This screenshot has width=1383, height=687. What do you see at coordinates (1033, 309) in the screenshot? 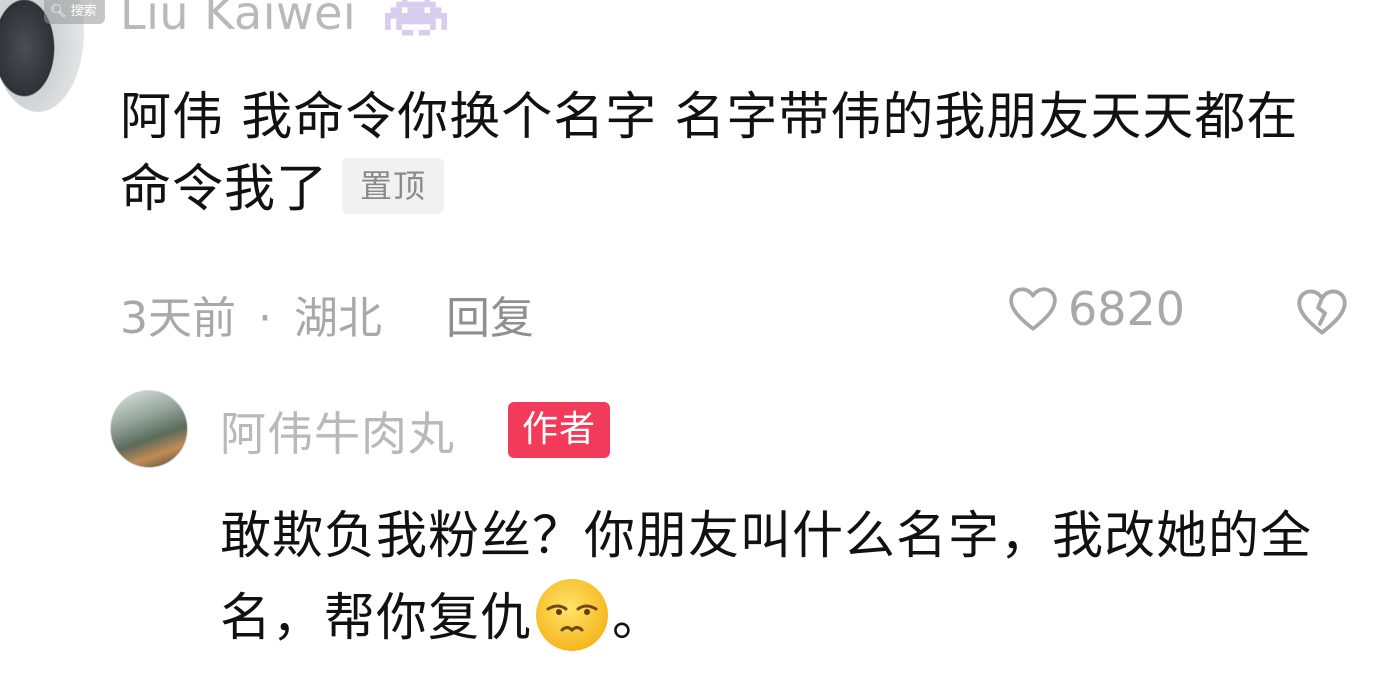
I see `heart-icon` at bounding box center [1033, 309].